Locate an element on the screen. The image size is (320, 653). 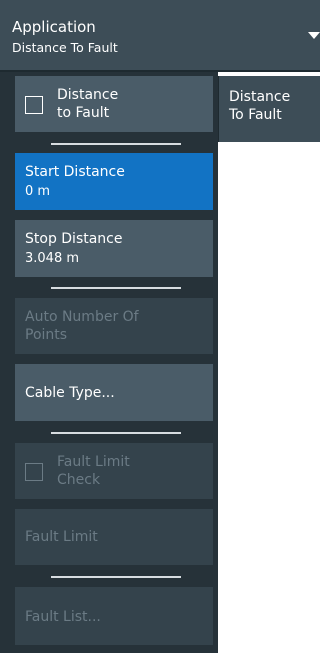
distance-to-fault-checkbox is located at coordinates (34, 105).